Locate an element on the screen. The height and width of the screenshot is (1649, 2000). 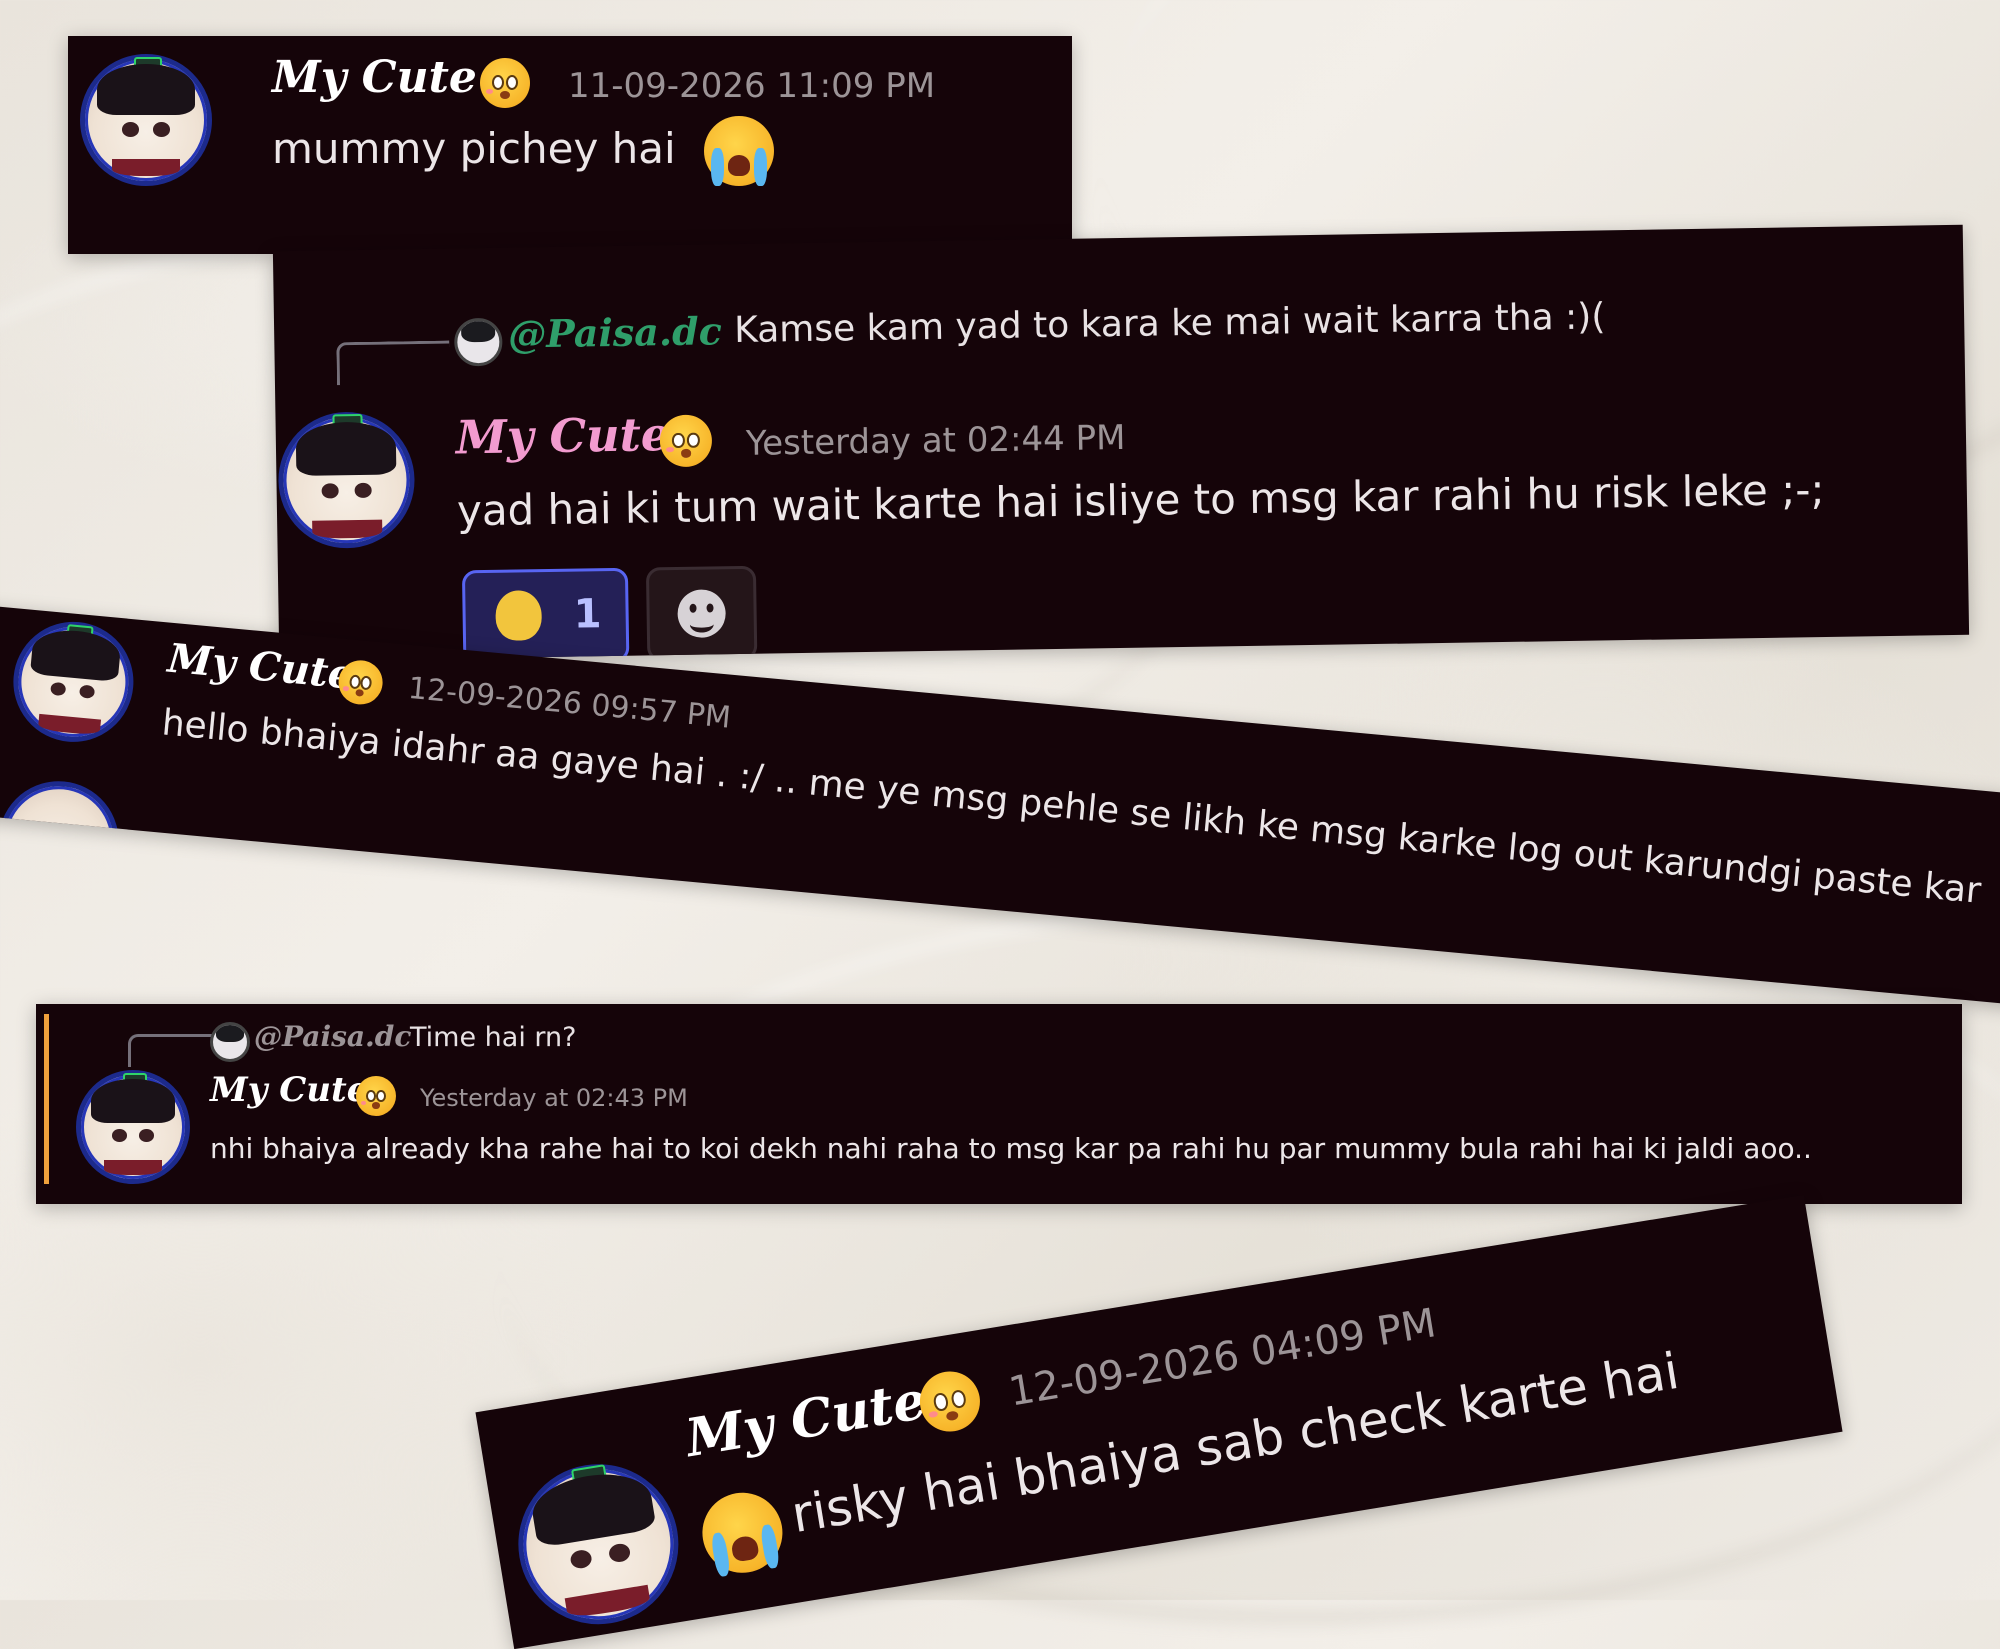
timestamp: 12-09-2026 09:57 PM is located at coordinates (569, 703).